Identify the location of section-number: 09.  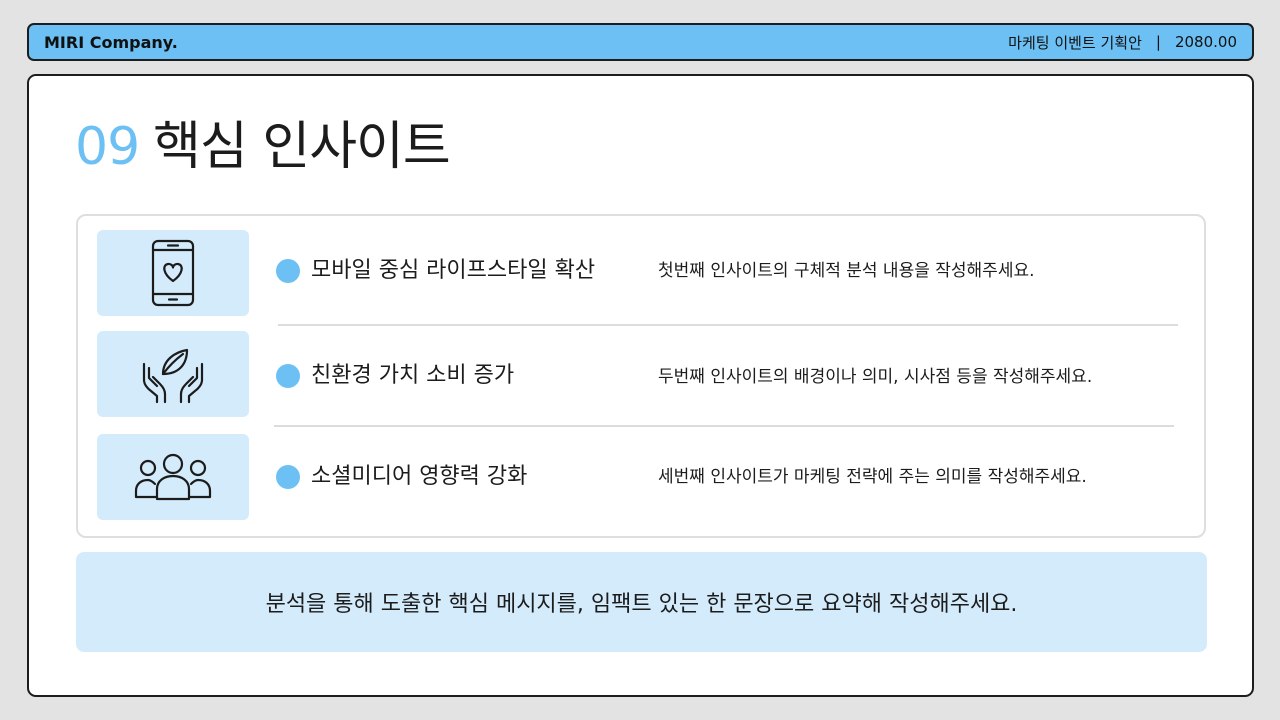
(107, 147).